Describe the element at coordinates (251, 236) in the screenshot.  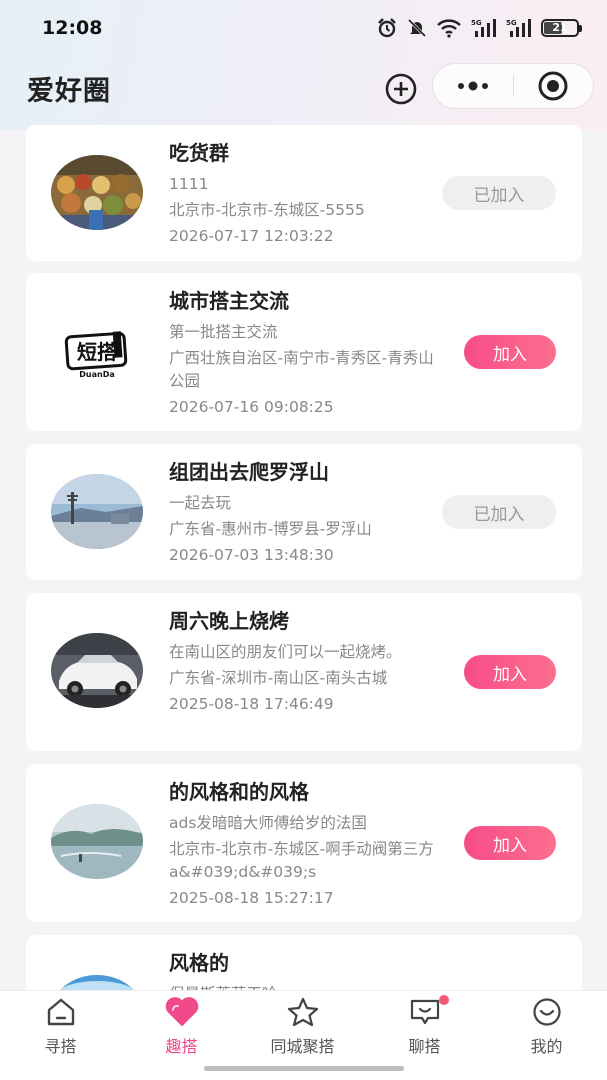
I see `group-time: 2026-07-17 12:03:22` at that location.